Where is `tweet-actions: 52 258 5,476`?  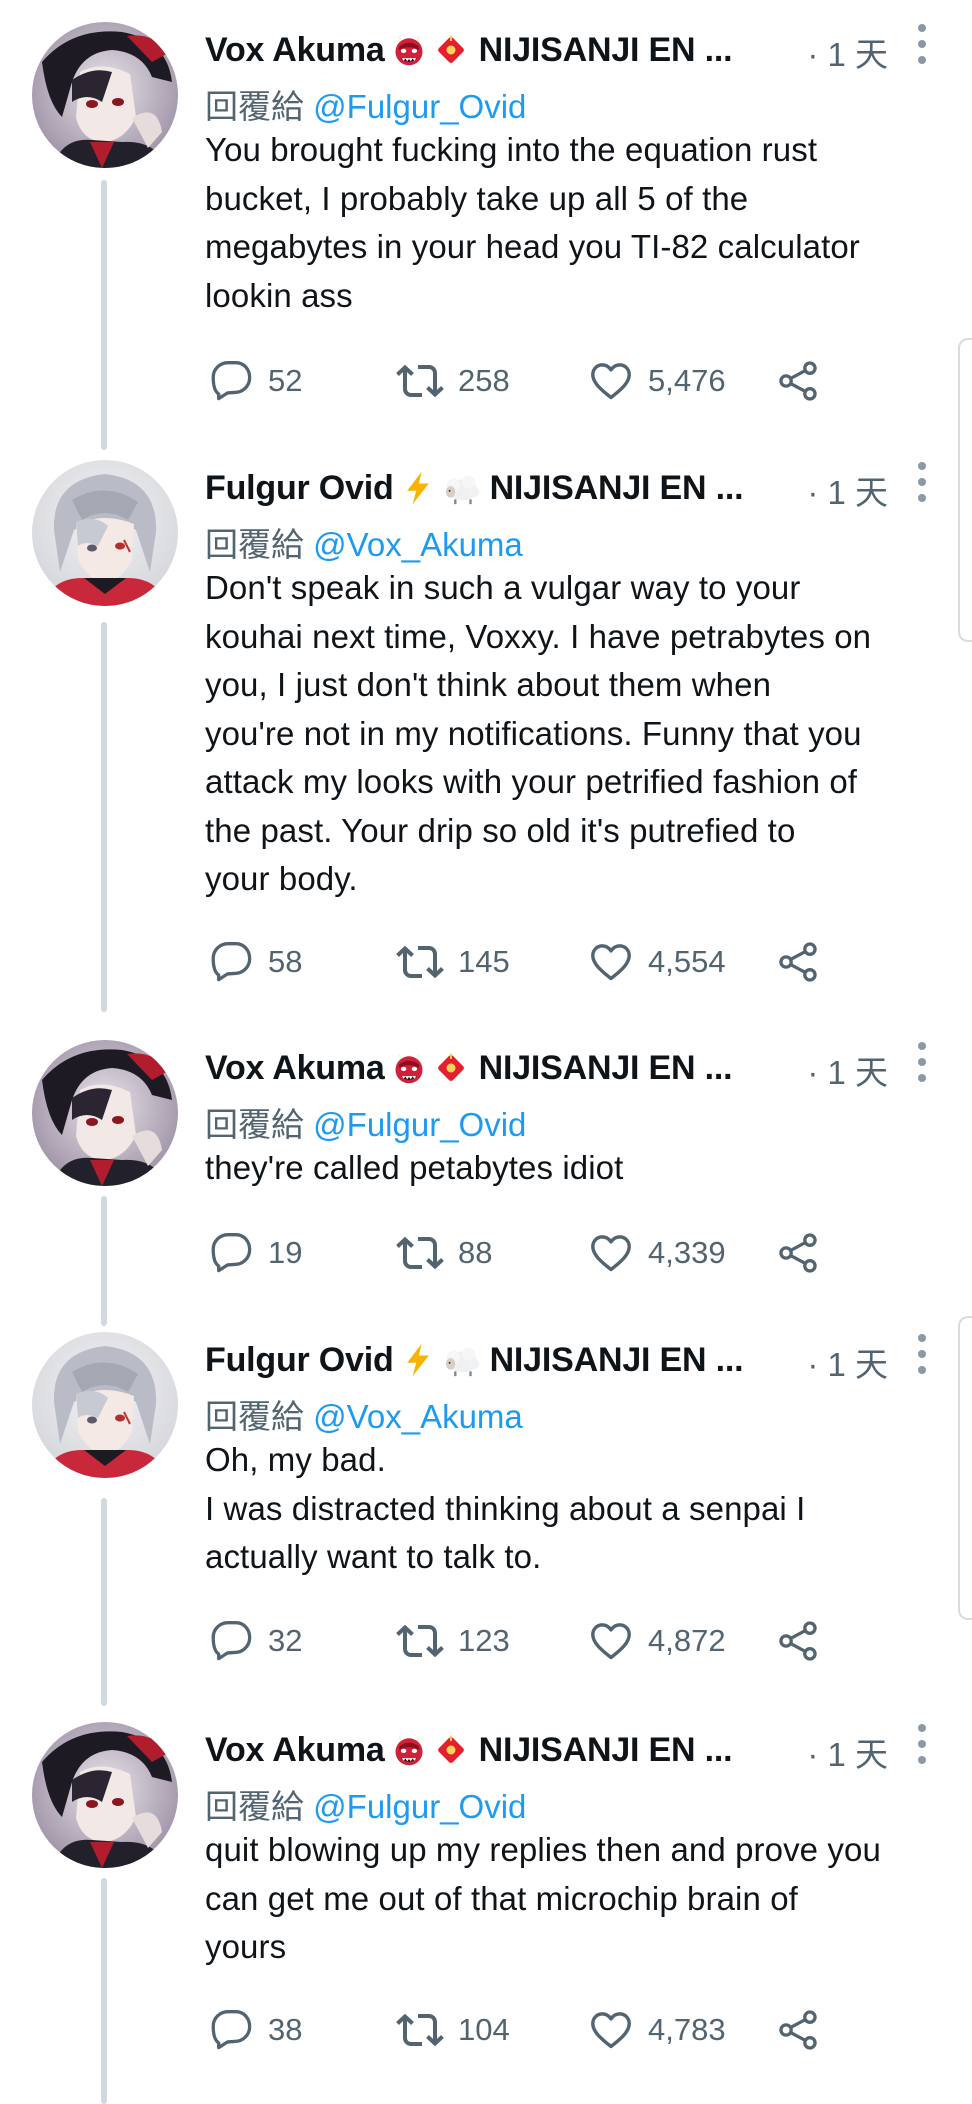
tweet-actions: 52 258 5,476 is located at coordinates (530, 381).